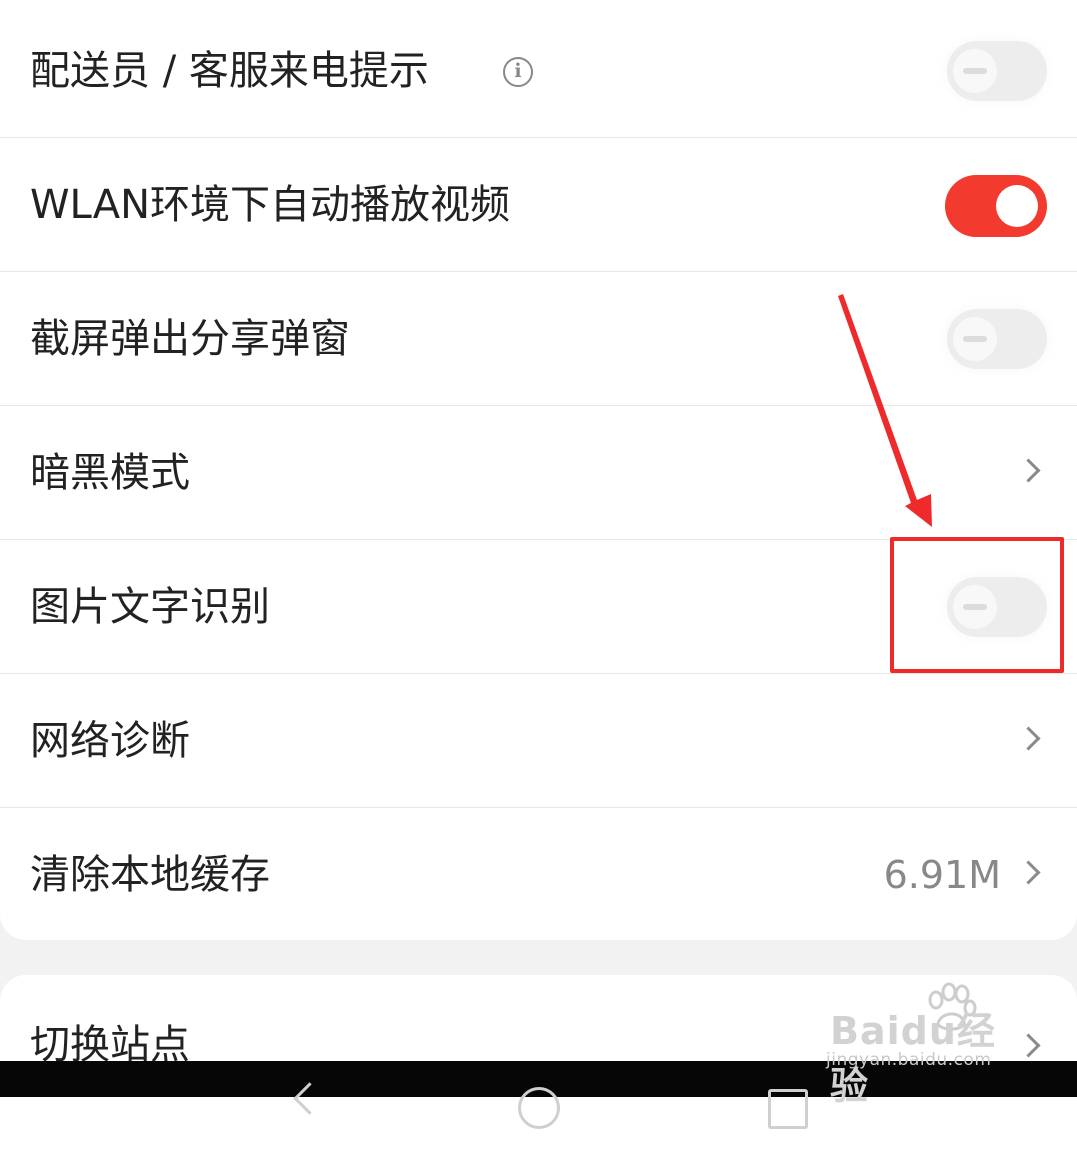 The image size is (1077, 1175). Describe the element at coordinates (885, 410) in the screenshot. I see `arrow-shape` at that location.